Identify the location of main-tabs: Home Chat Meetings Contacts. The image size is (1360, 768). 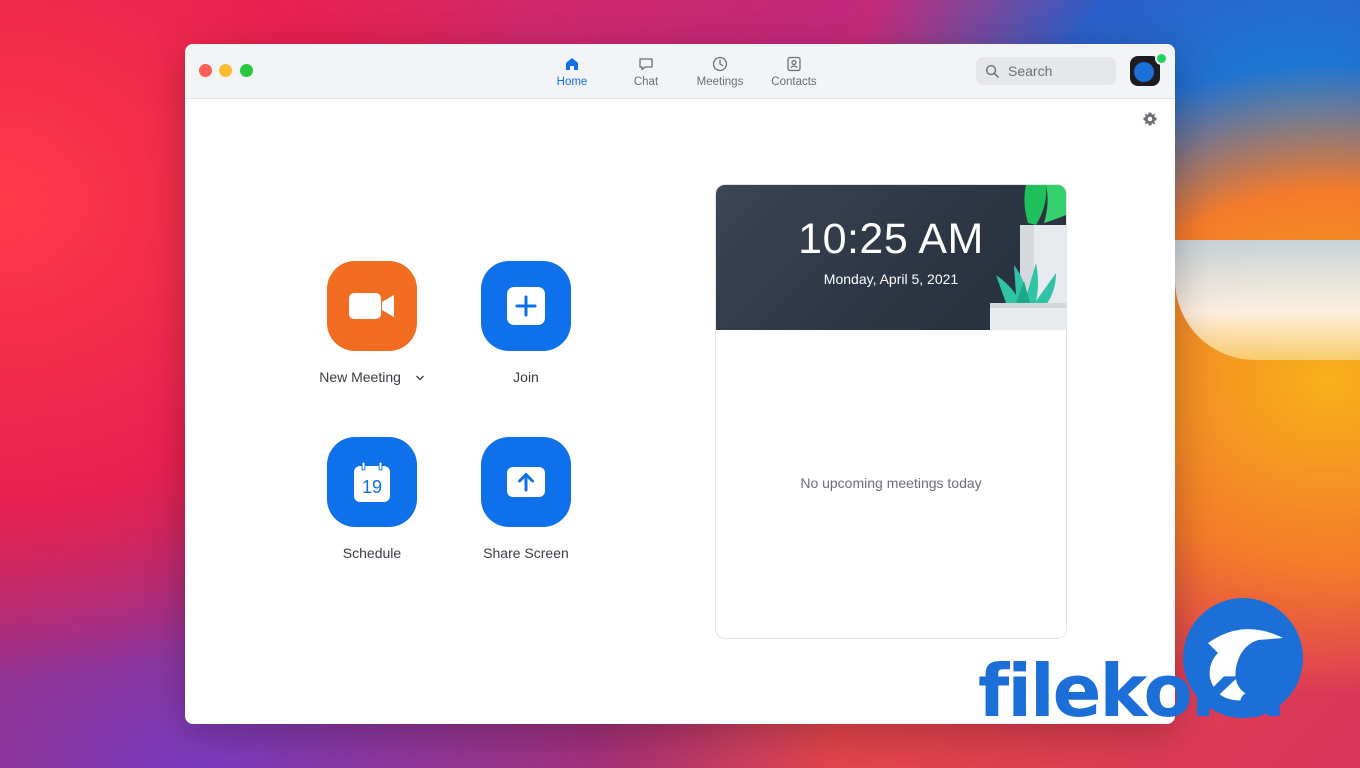
(683, 71).